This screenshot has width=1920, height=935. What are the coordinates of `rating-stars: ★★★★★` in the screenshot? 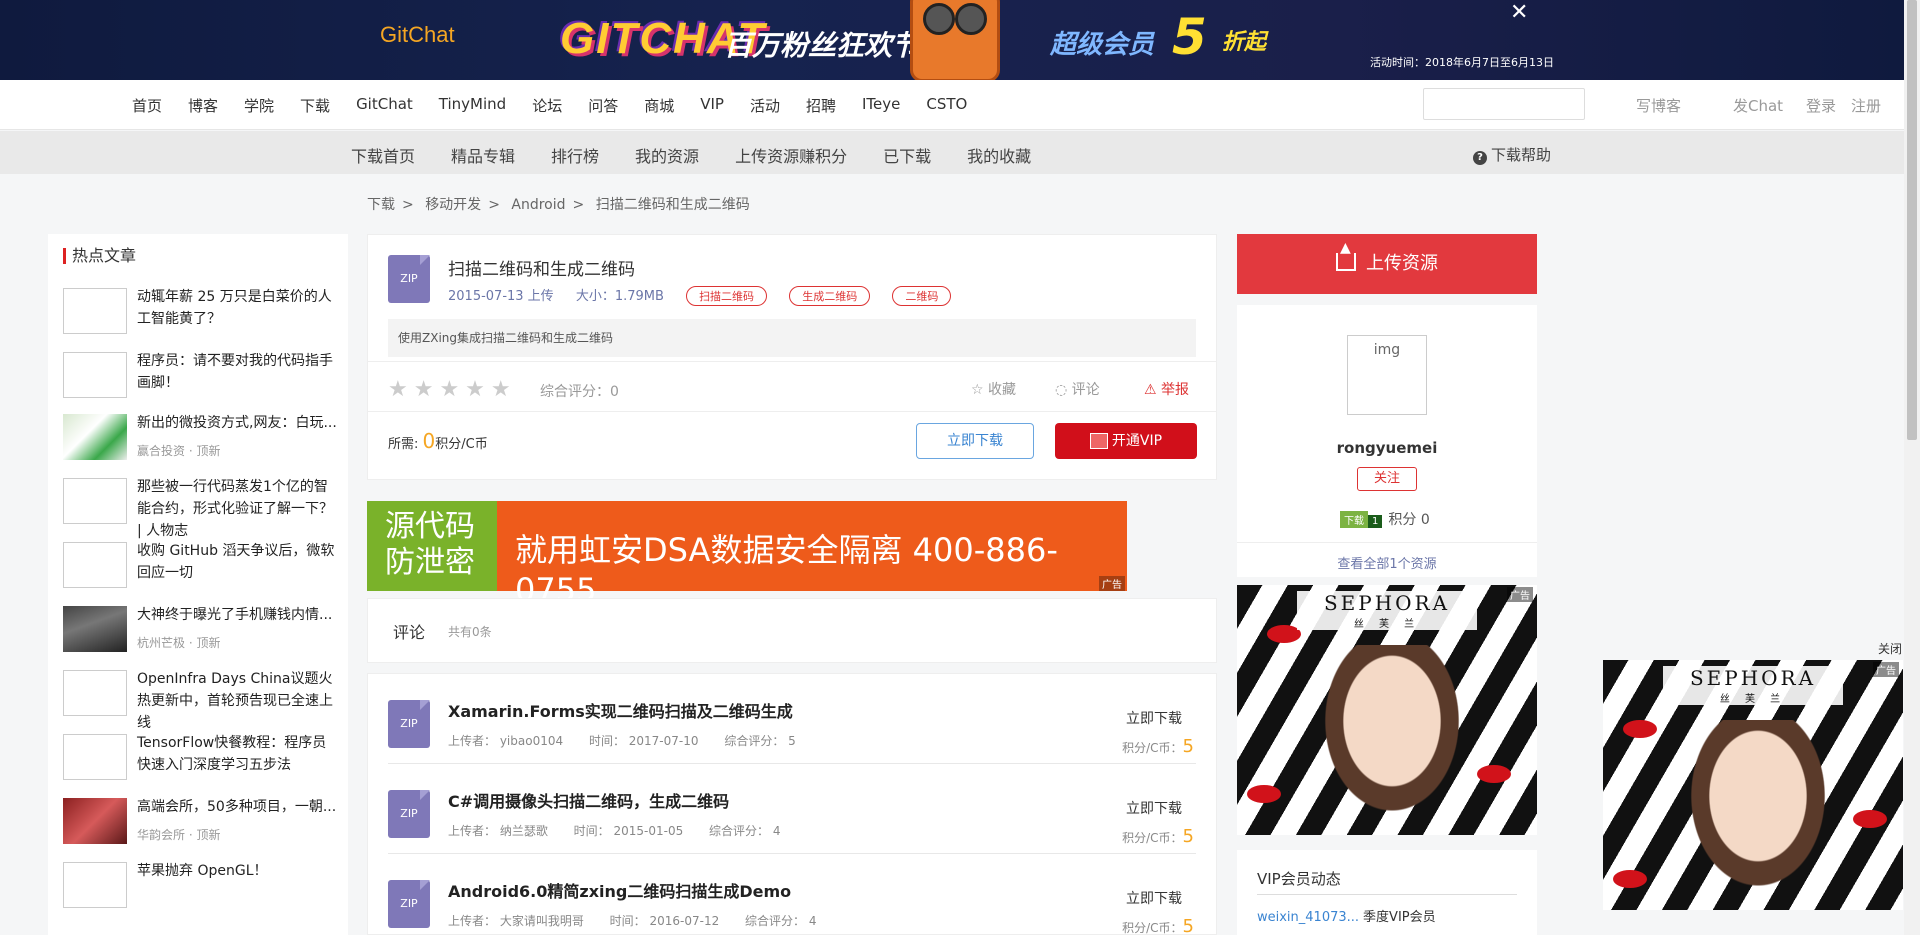 It's located at (452, 389).